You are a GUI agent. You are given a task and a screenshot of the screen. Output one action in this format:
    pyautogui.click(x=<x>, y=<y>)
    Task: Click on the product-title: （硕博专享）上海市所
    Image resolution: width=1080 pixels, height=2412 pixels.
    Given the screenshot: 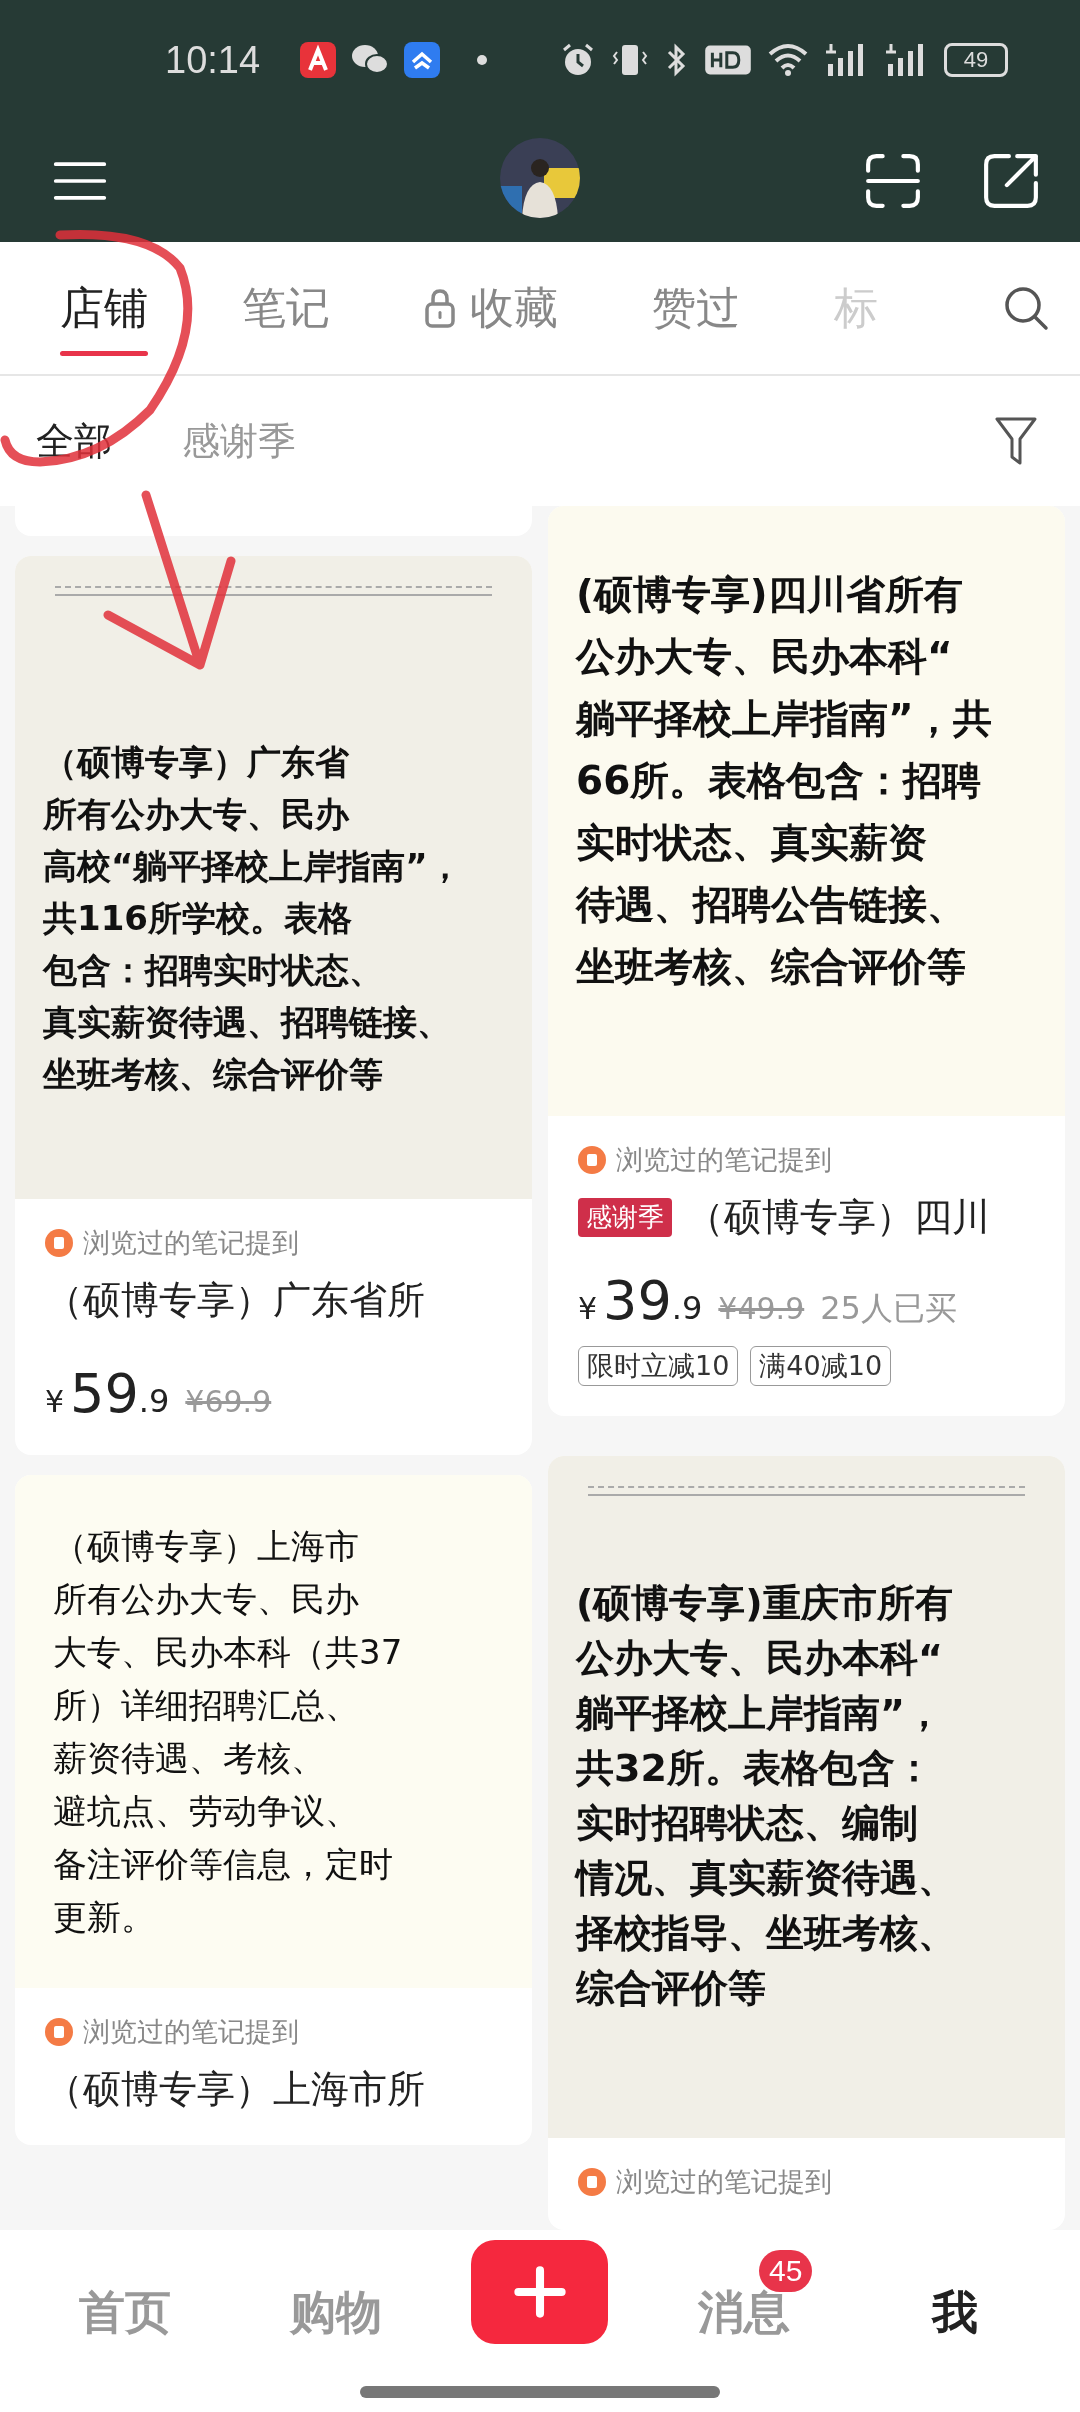 What is the action you would take?
    pyautogui.click(x=235, y=2089)
    